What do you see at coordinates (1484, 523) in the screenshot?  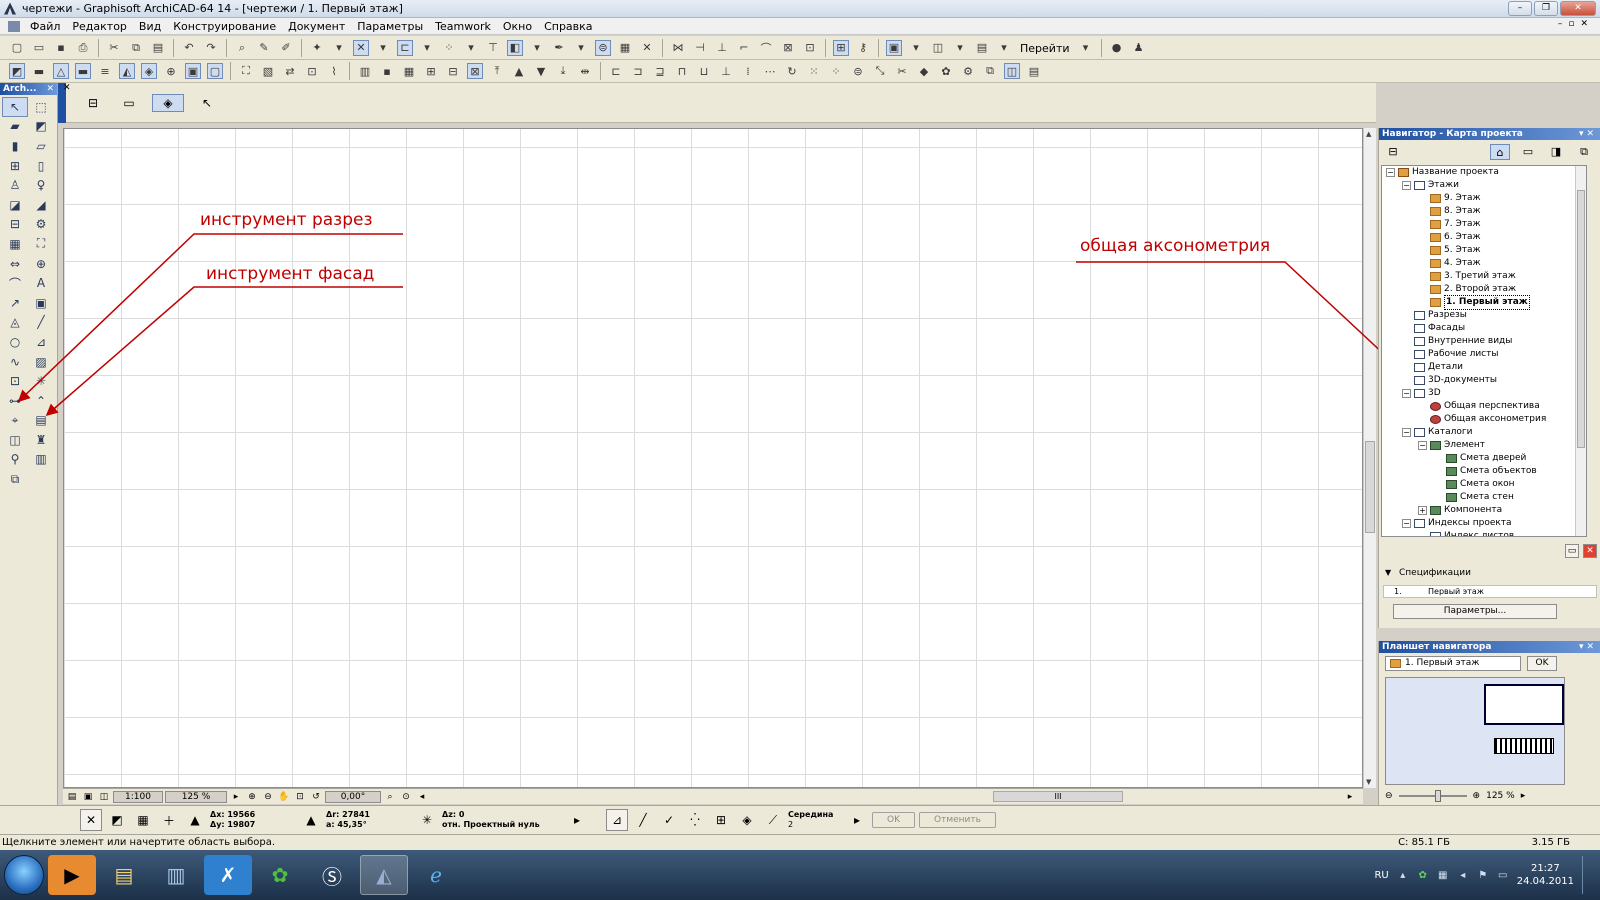 I see `tree-item: − Индексы проекта` at bounding box center [1484, 523].